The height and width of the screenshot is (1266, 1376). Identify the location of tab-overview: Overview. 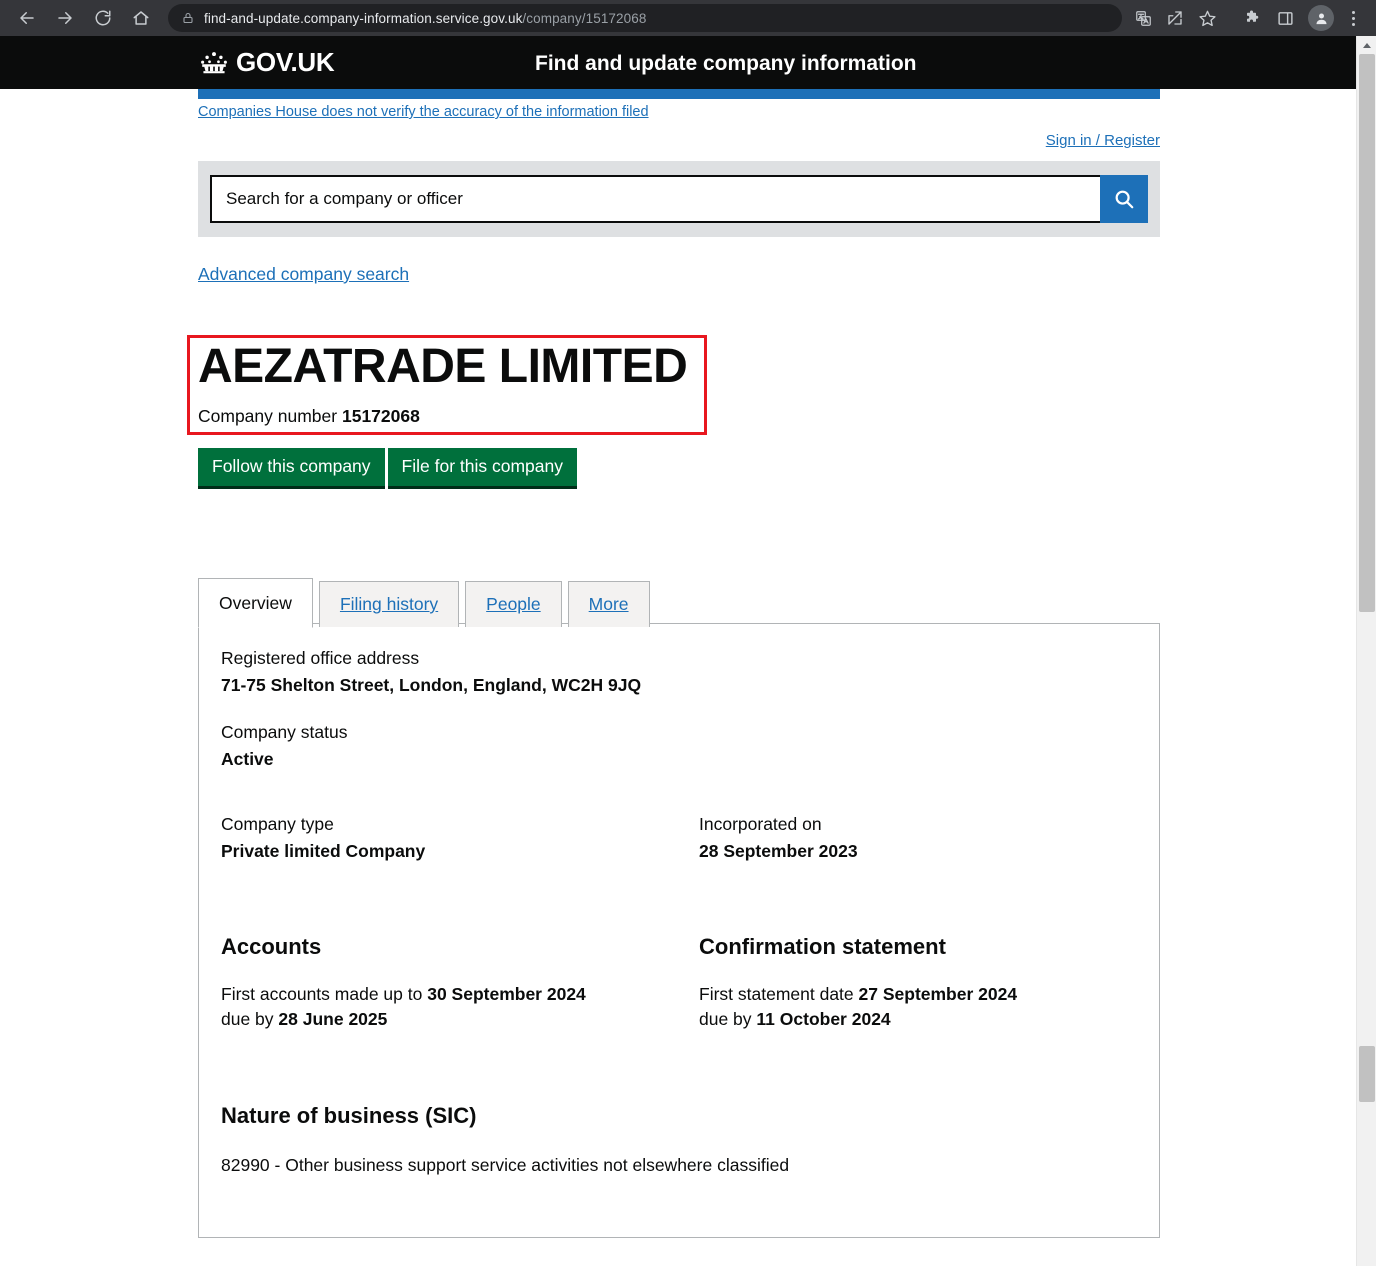
(255, 603).